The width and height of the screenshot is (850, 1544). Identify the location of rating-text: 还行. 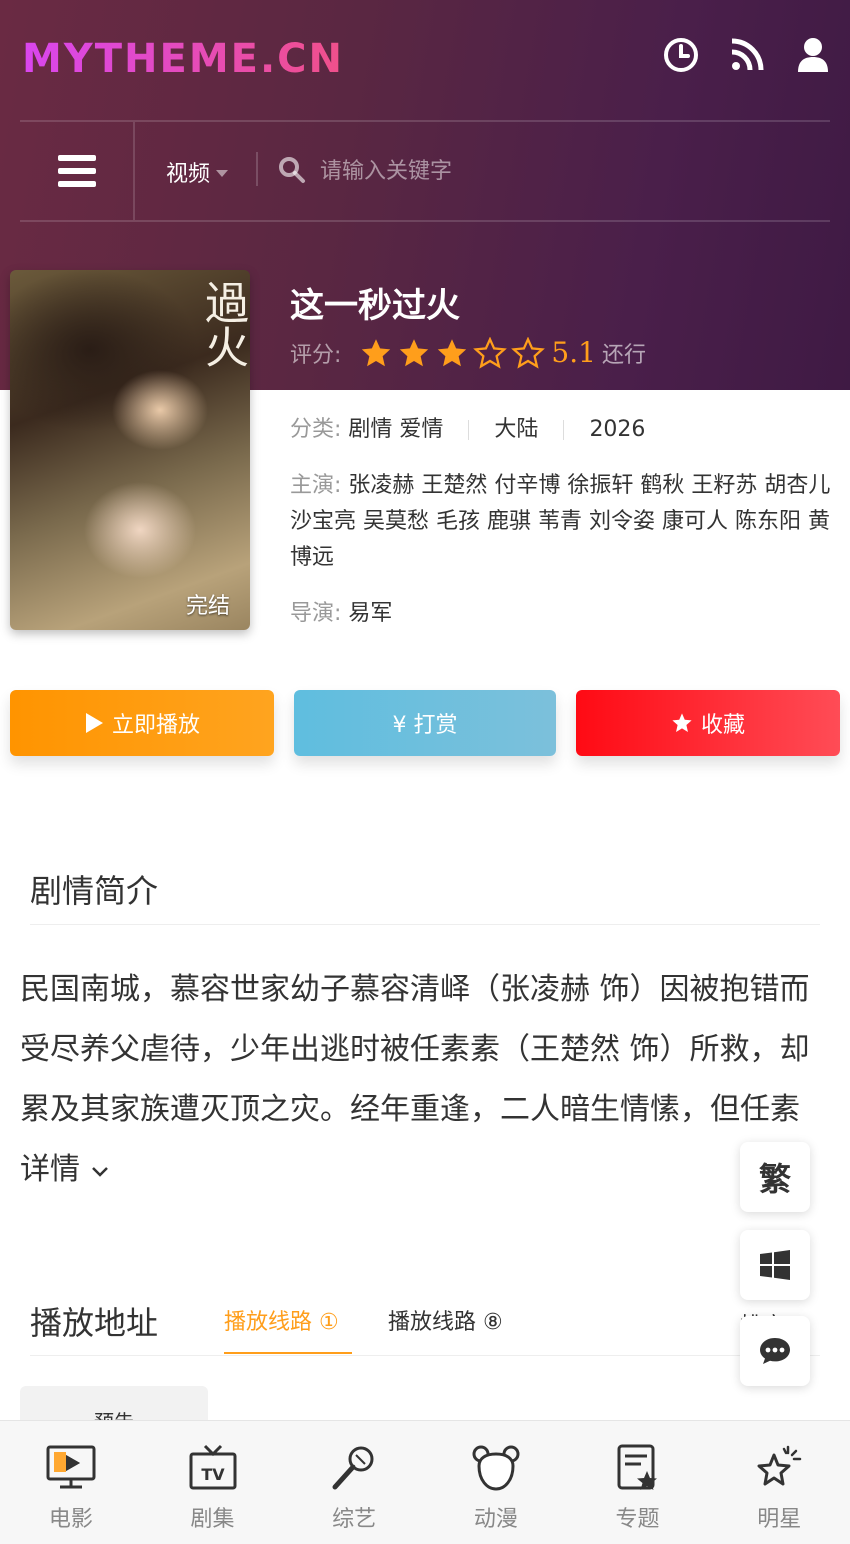
(623, 355).